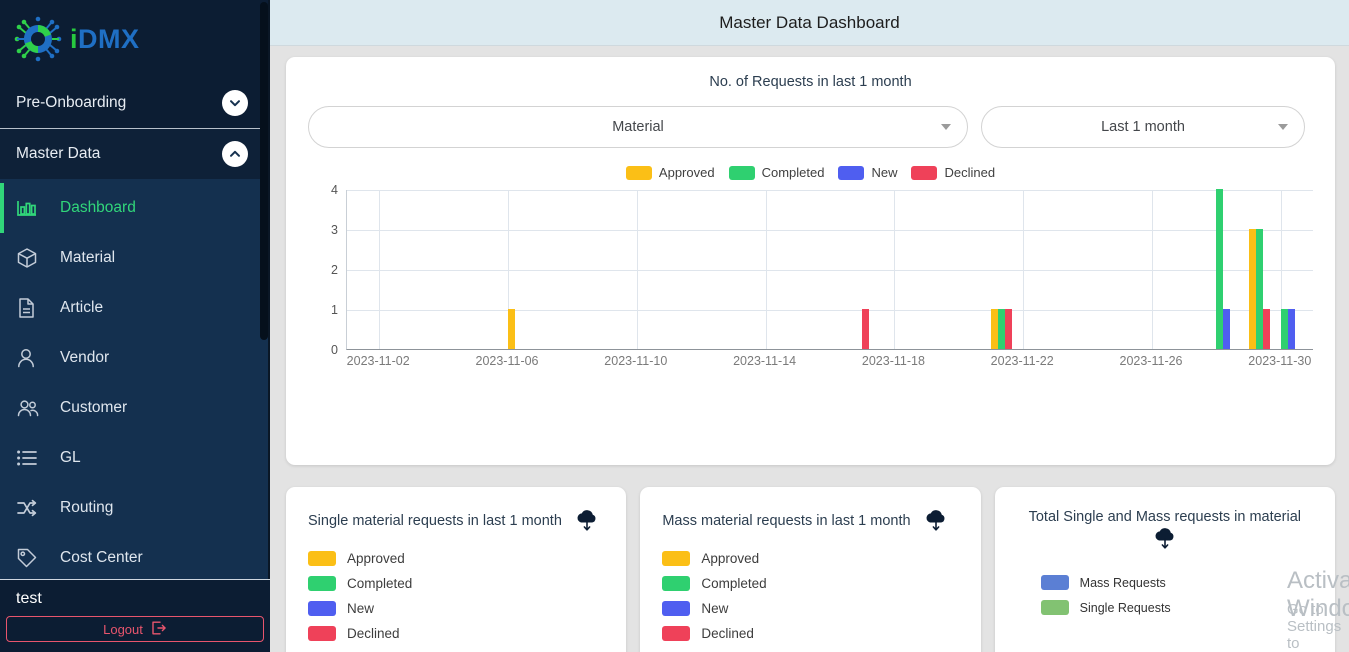 This screenshot has height=652, width=1349. I want to click on chevron-up-icon, so click(235, 154).